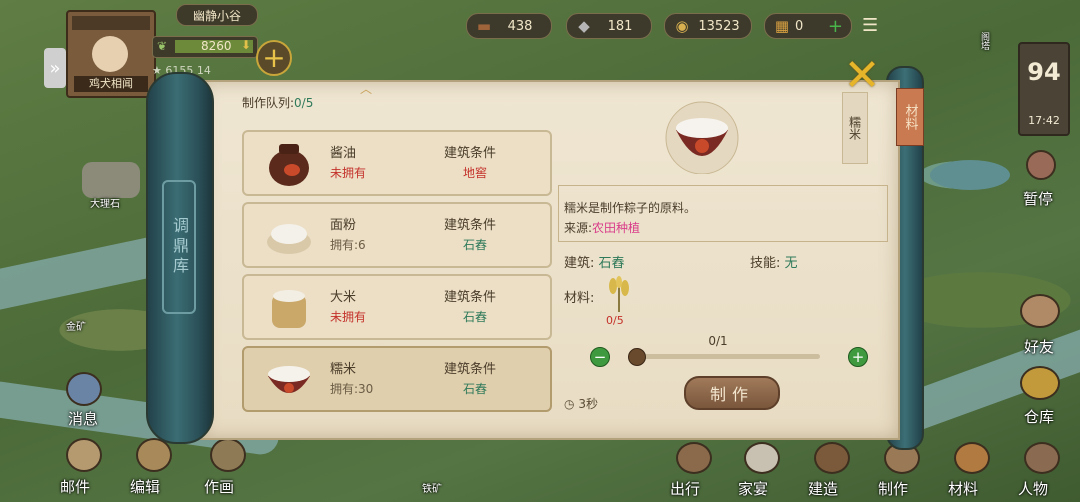 This screenshot has width=1080, height=502. Describe the element at coordinates (343, 297) in the screenshot. I see `recipe-name: 大米` at that location.